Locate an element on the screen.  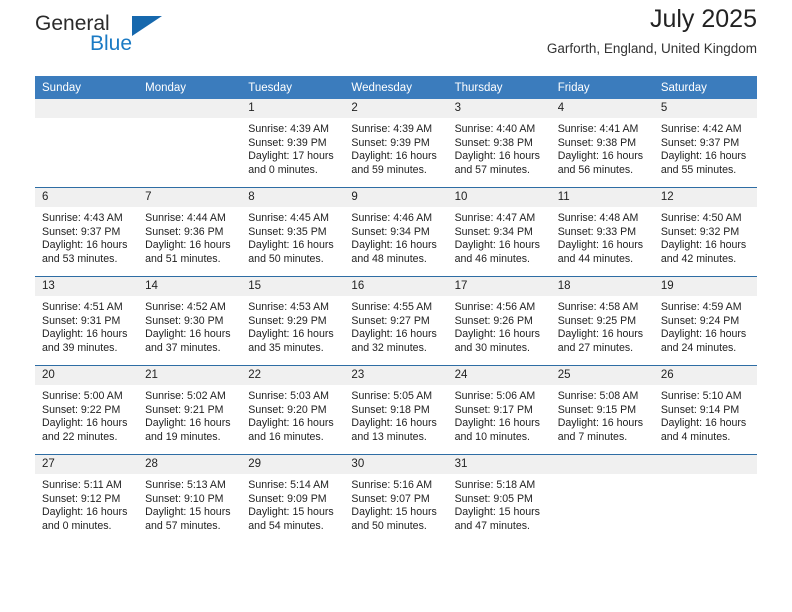
day-sunrise-text: Sunrise: 5:03 AM is located at coordinates (288, 396).